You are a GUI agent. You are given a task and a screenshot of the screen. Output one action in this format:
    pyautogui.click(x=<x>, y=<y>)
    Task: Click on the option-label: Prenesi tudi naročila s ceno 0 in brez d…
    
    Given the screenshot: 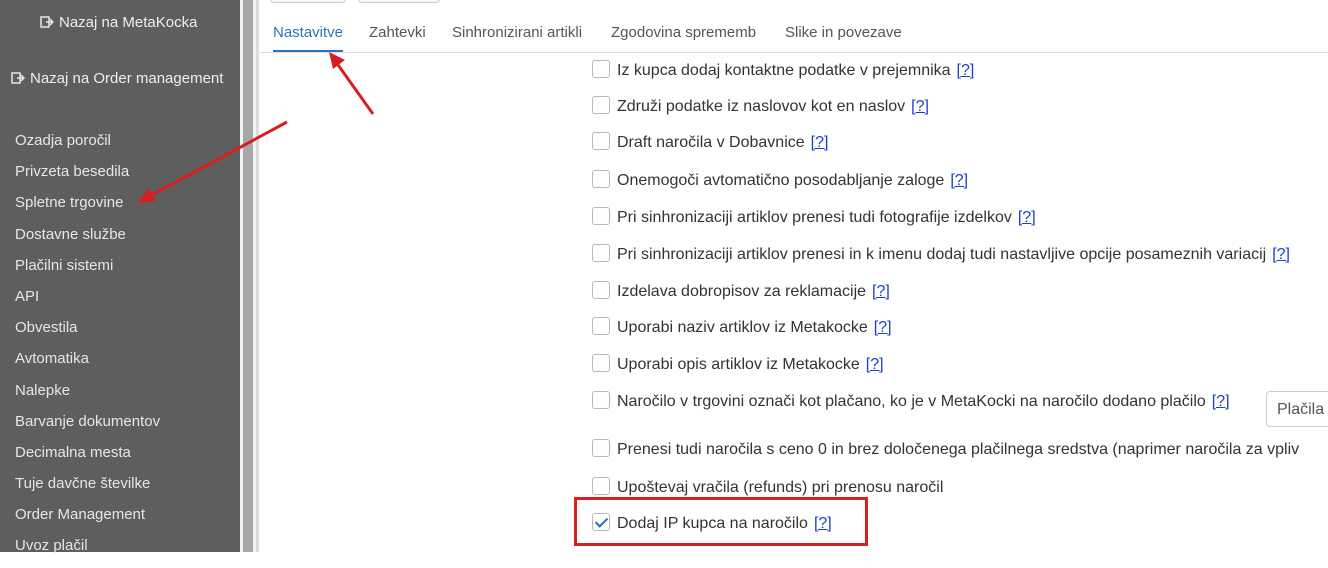 What is the action you would take?
    pyautogui.click(x=958, y=449)
    